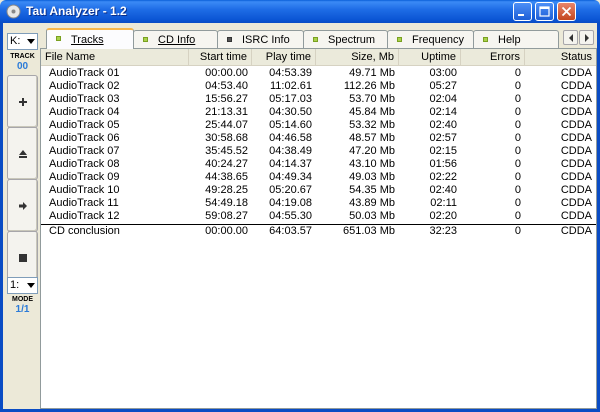 The height and width of the screenshot is (412, 600). Describe the element at coordinates (90, 38) in the screenshot. I see `tab-tracks: Tracks` at that location.